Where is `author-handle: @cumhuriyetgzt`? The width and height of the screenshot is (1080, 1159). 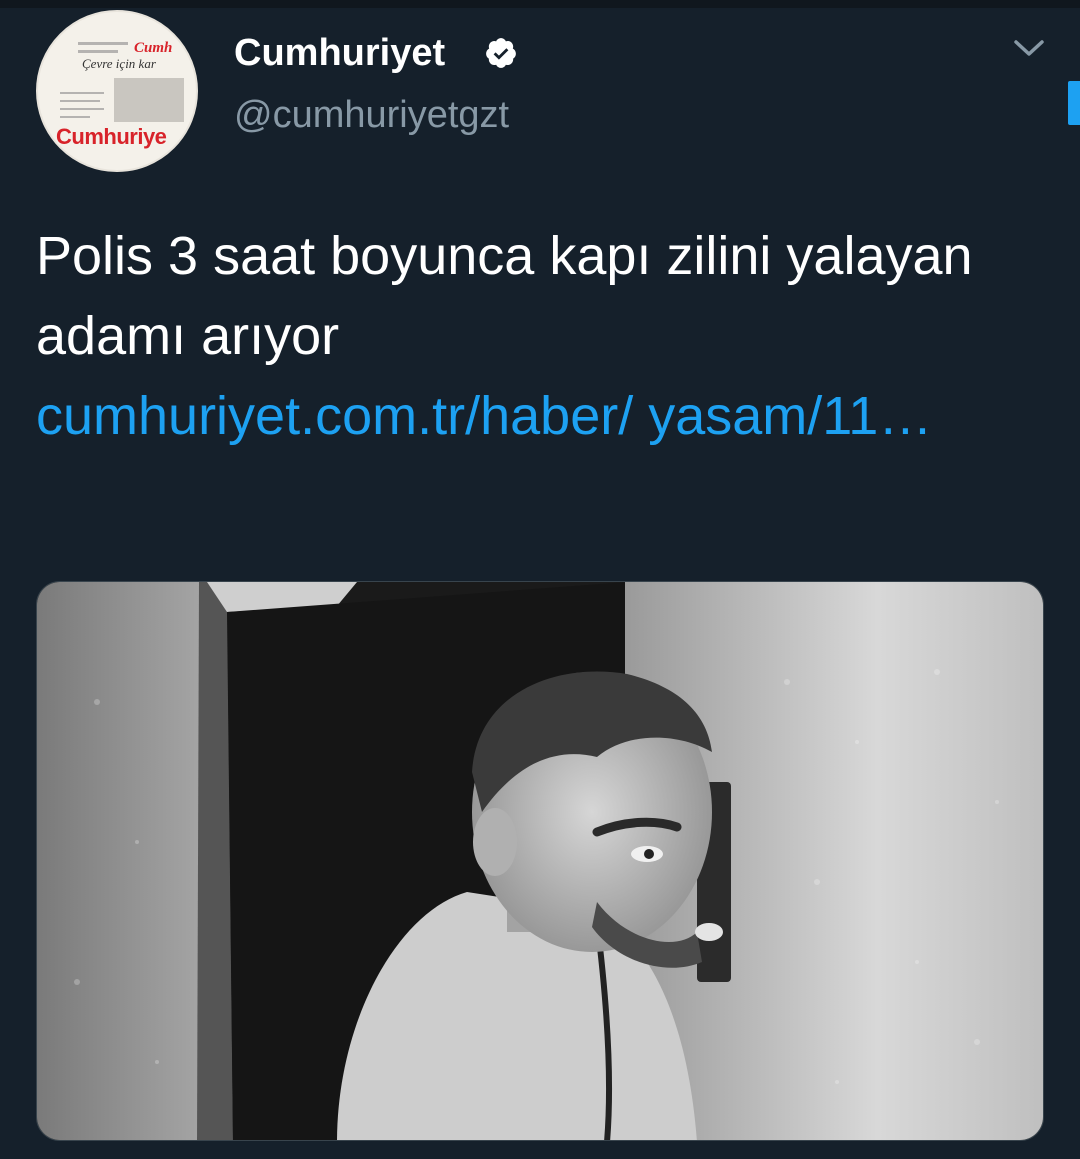
author-handle: @cumhuriyetgzt is located at coordinates (371, 115).